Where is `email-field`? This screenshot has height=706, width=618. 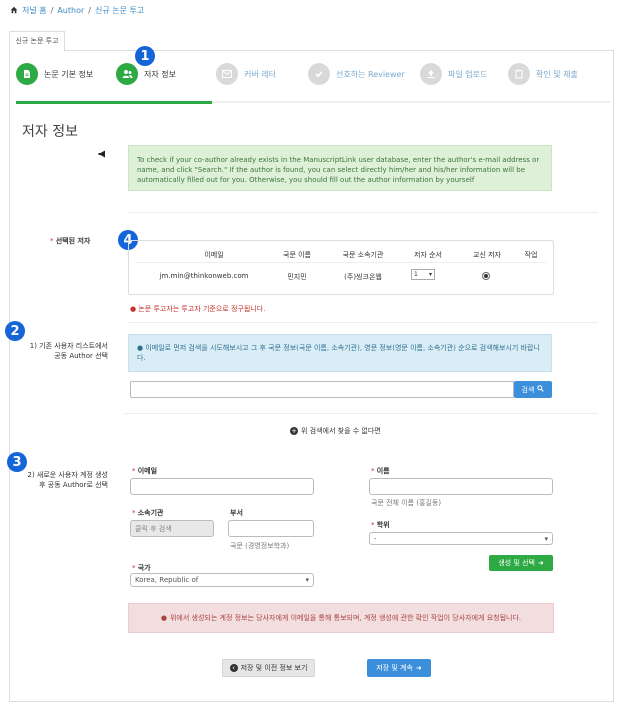
email-field is located at coordinates (222, 486).